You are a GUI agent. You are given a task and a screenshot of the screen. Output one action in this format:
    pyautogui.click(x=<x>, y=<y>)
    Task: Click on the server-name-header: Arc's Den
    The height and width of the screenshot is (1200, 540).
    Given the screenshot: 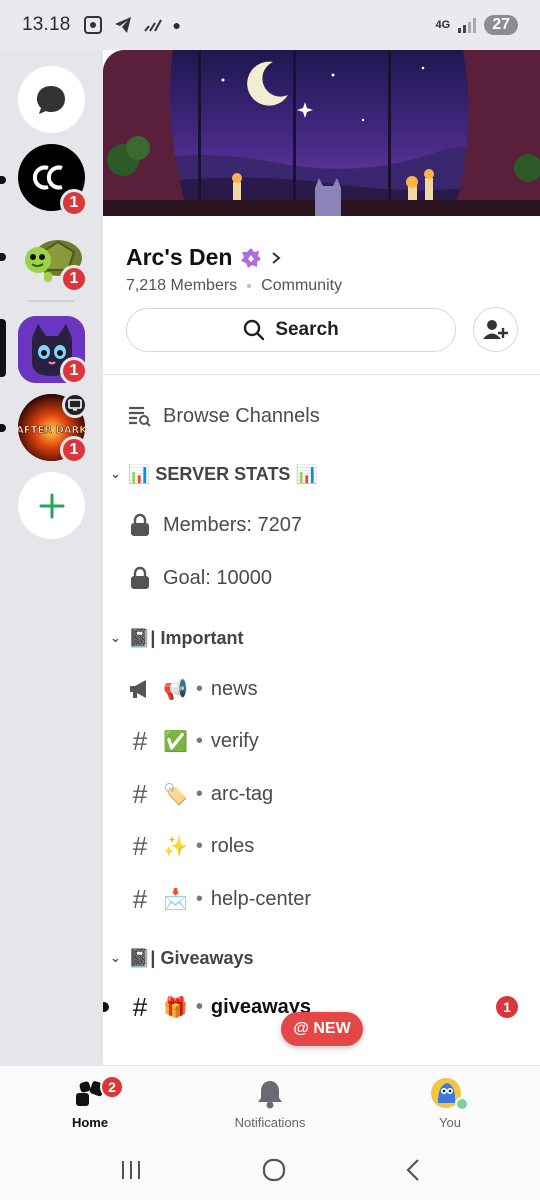 What is the action you would take?
    pyautogui.click(x=204, y=257)
    